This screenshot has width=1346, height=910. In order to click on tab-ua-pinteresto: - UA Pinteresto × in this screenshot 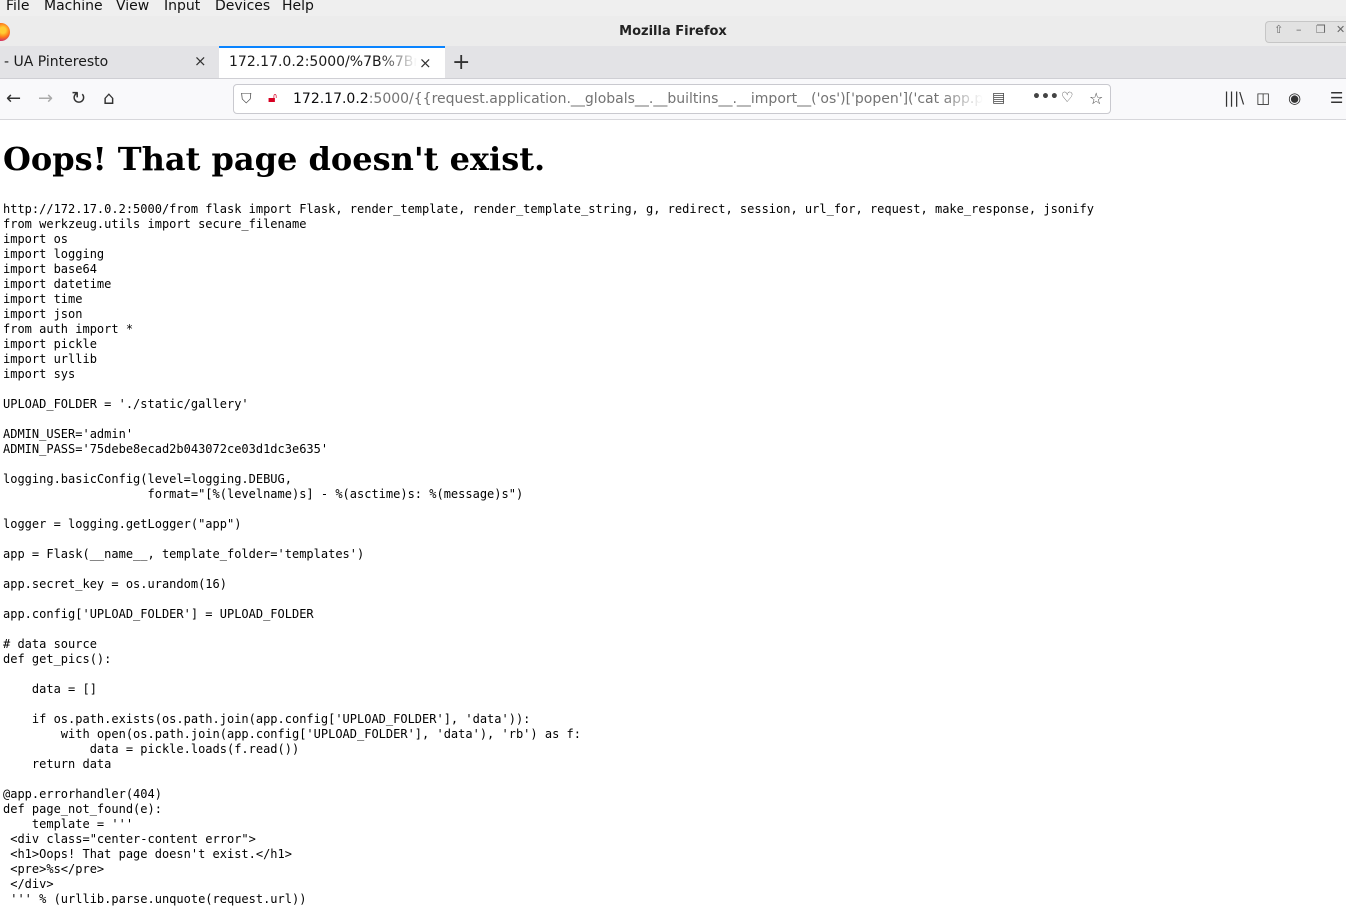, I will do `click(109, 62)`.